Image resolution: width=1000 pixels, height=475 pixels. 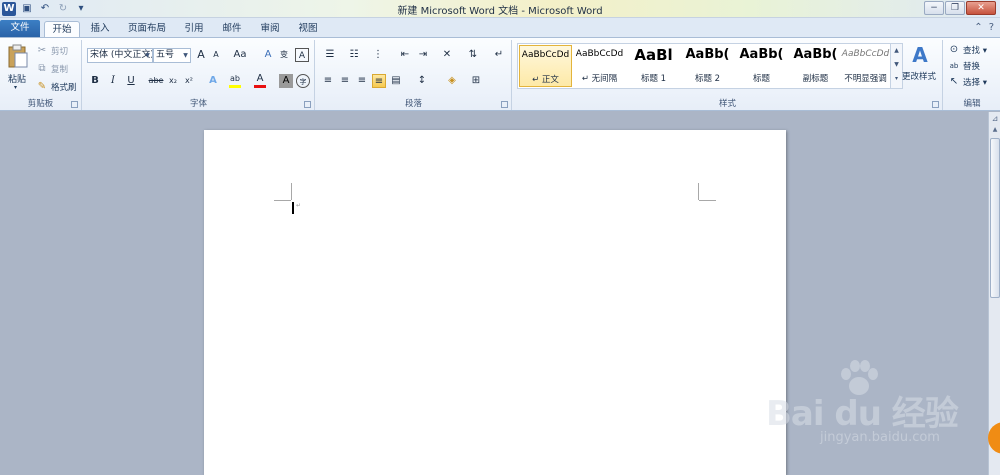 I want to click on shrink-font-icon: A, so click(x=216, y=55).